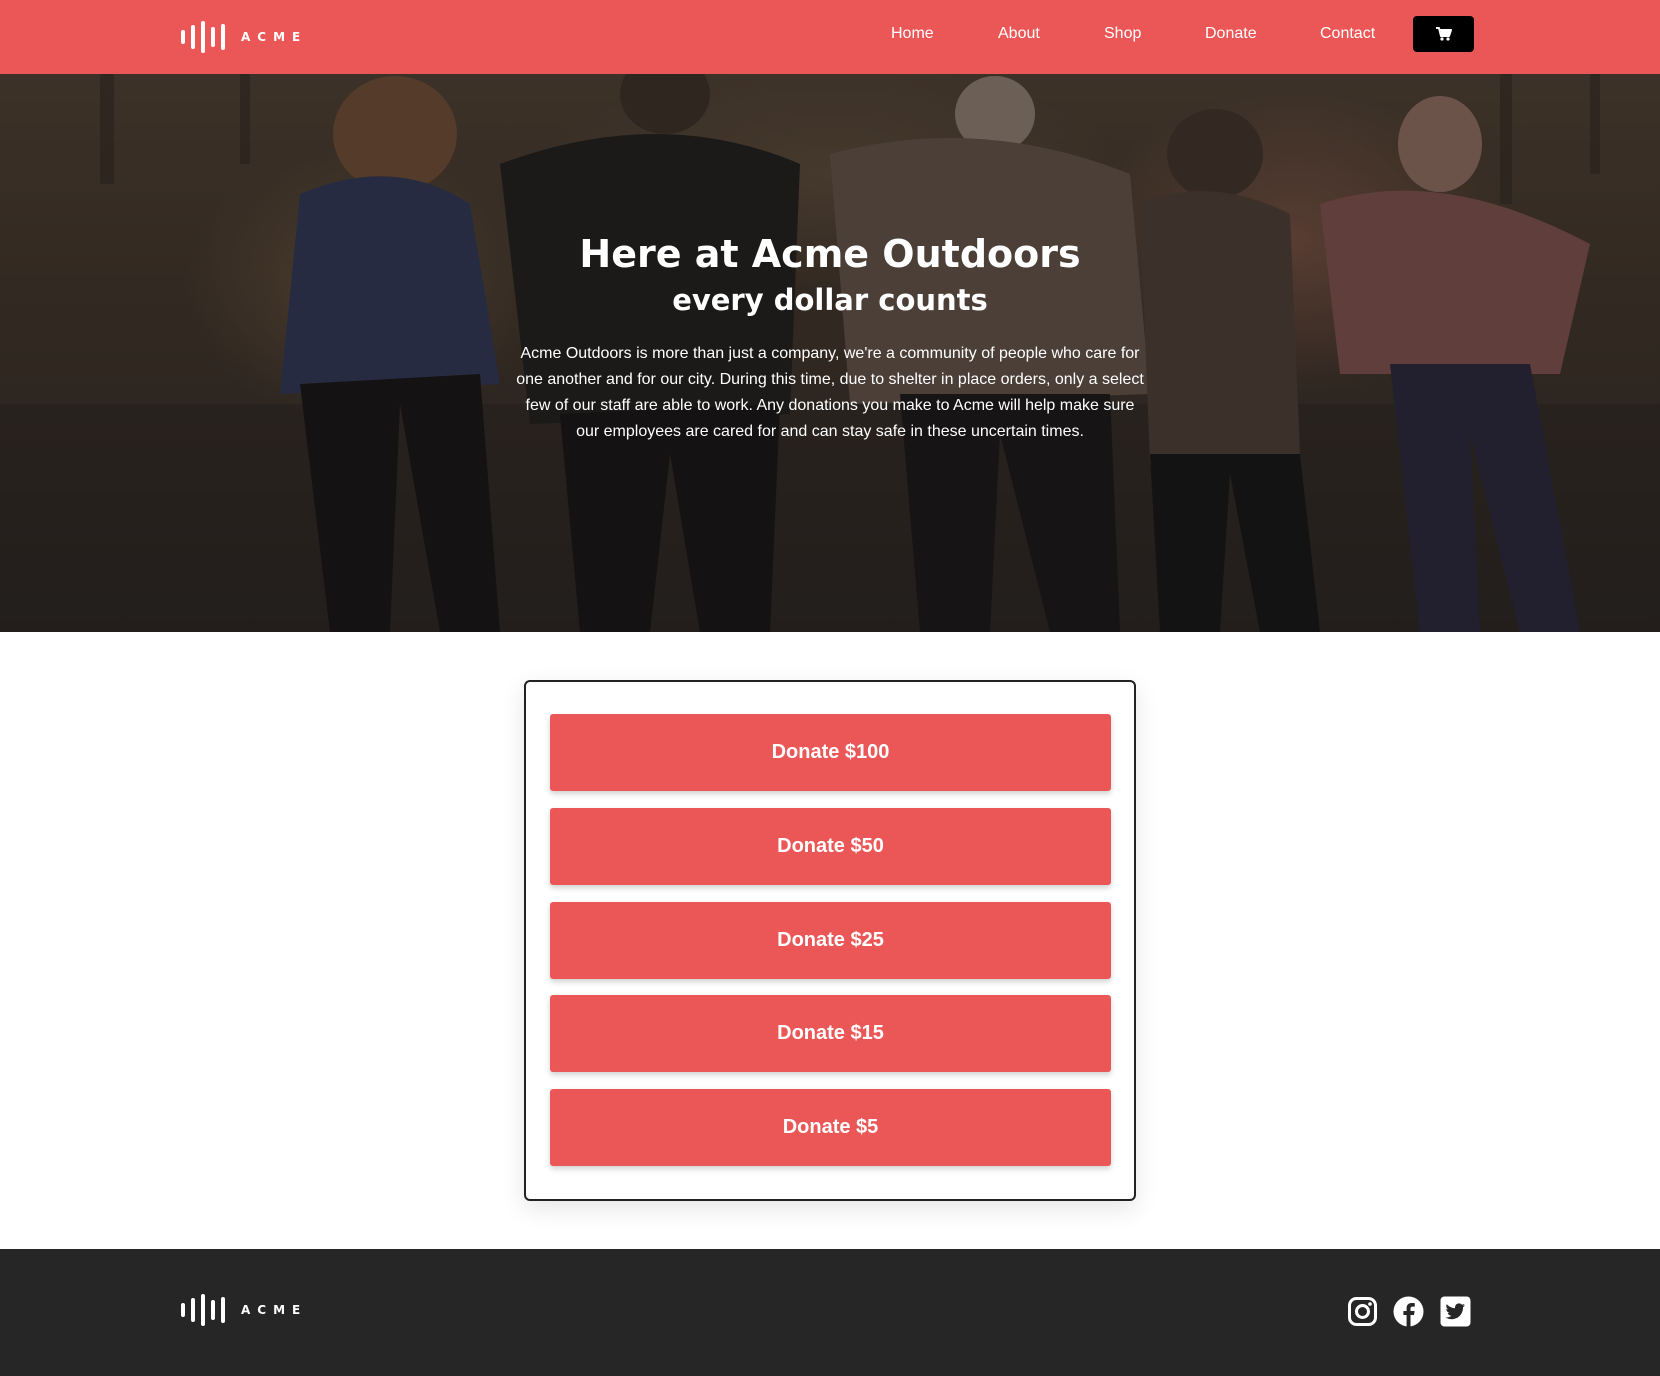 The width and height of the screenshot is (1660, 1376). What do you see at coordinates (1347, 34) in the screenshot?
I see `nav-contact: Contact` at bounding box center [1347, 34].